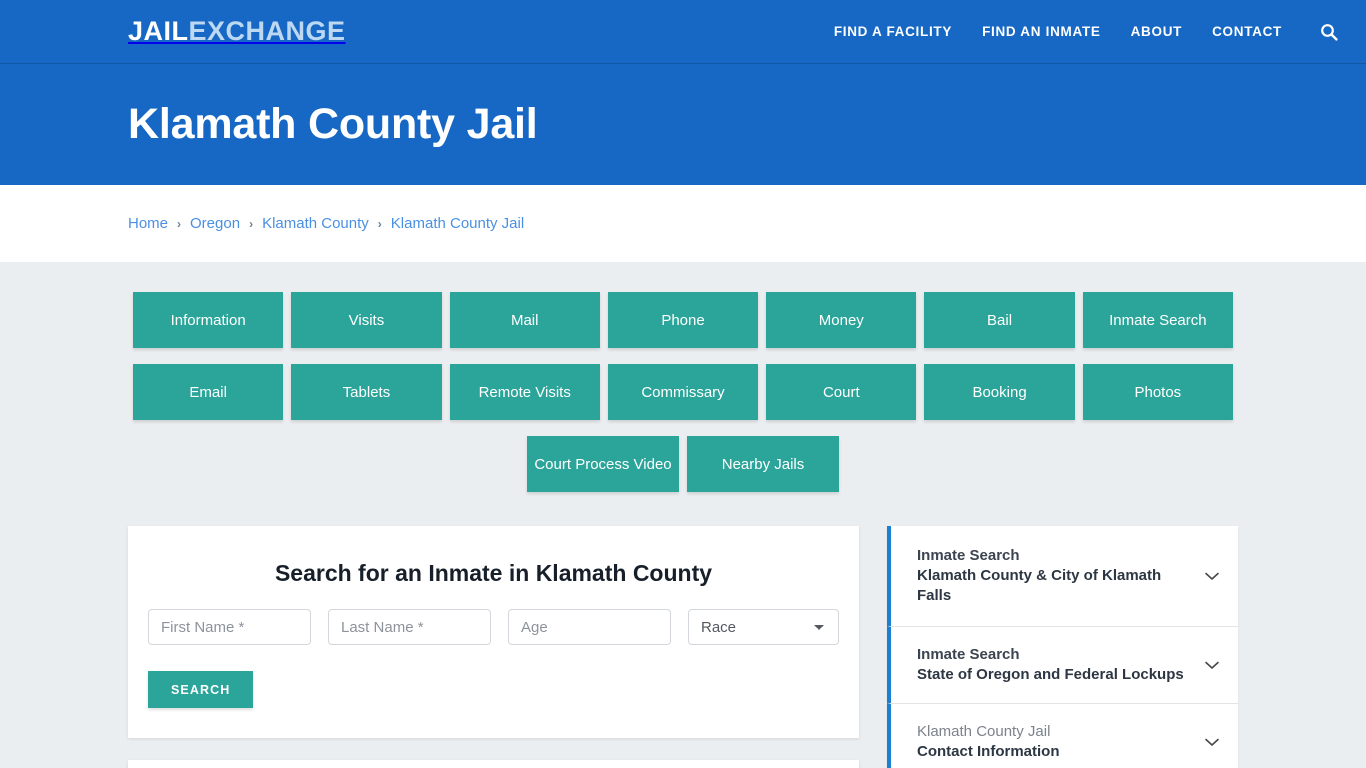 This screenshot has height=768, width=1366. I want to click on facility-button-phone: Phone, so click(683, 320).